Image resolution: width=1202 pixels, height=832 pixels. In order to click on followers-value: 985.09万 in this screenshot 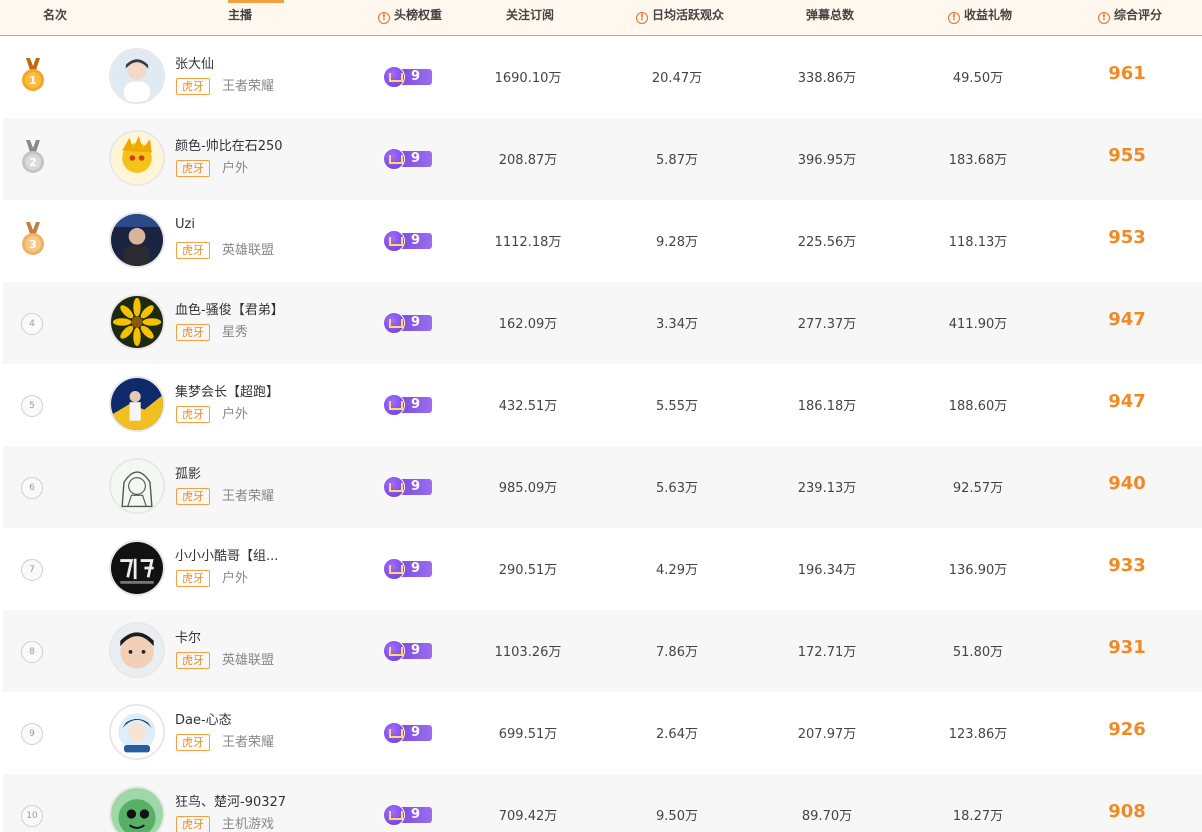, I will do `click(528, 488)`.